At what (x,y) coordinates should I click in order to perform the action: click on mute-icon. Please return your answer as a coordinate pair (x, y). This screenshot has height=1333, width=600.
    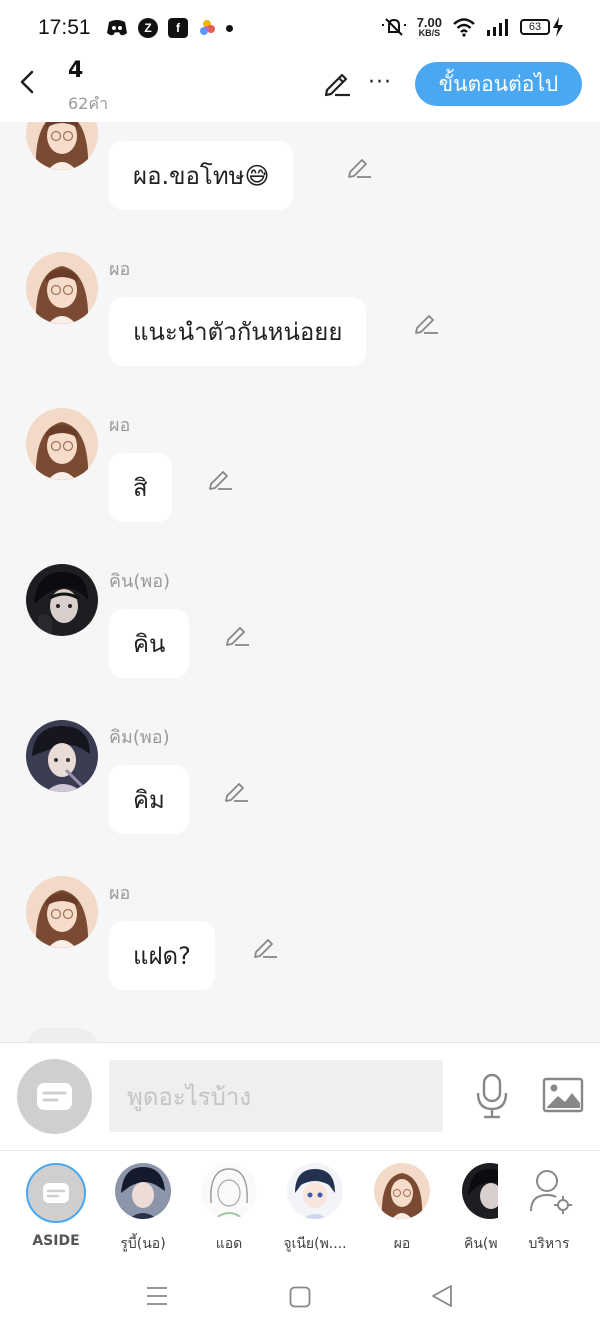
    Looking at the image, I should click on (393, 27).